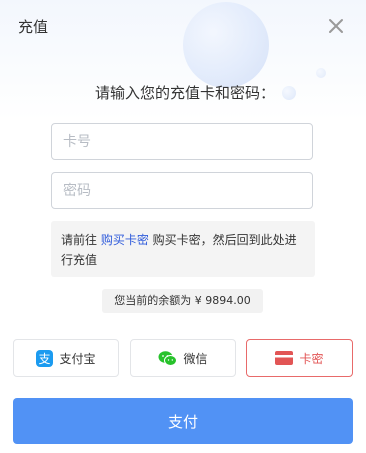 This screenshot has width=366, height=453. What do you see at coordinates (183, 249) in the screenshot?
I see `purchase-notice: 请前往 购买卡密 购买卡密，然后回到此处进行充值` at bounding box center [183, 249].